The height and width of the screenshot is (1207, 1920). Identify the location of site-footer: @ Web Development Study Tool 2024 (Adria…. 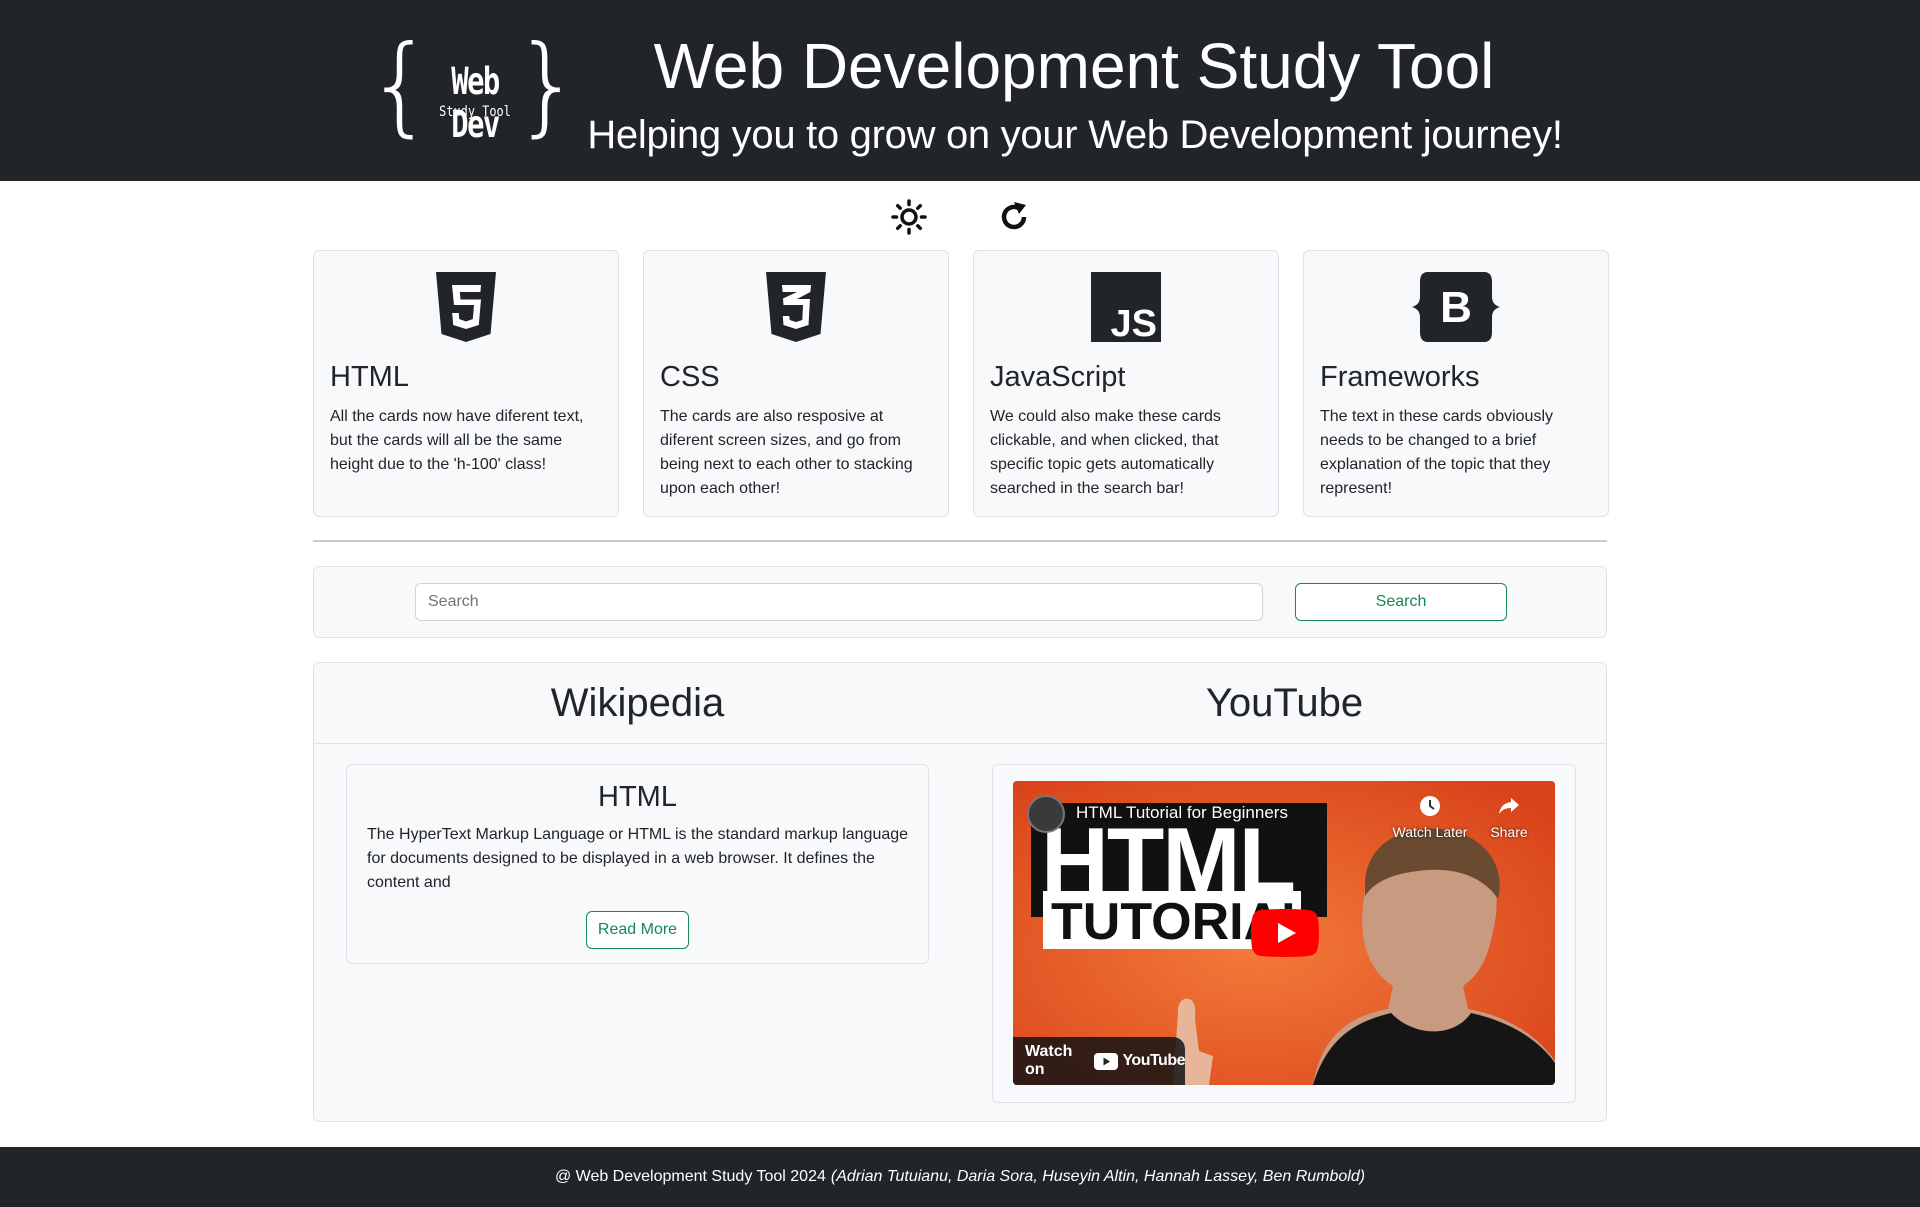
(960, 1177).